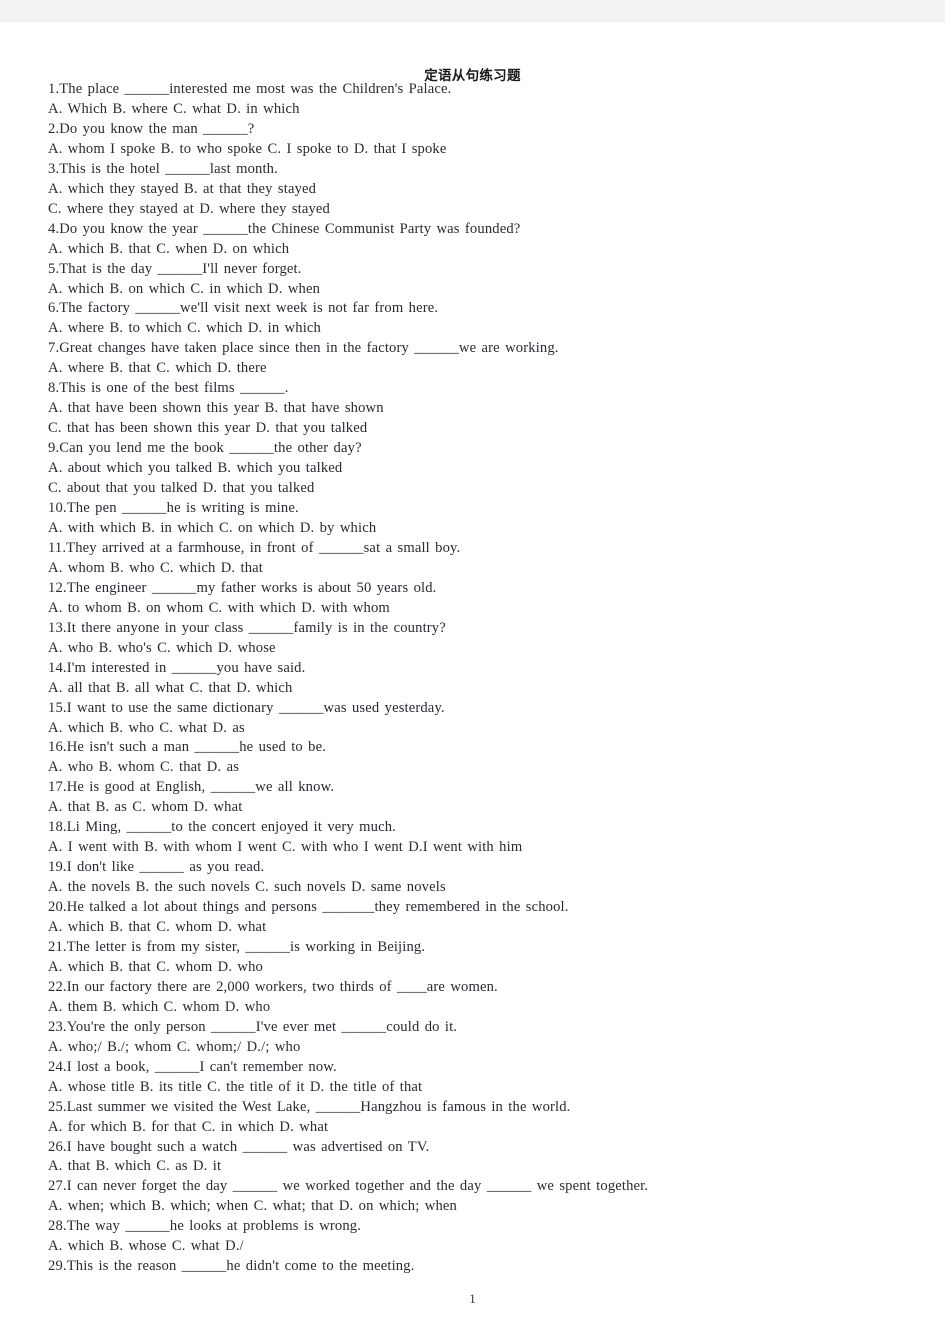 This screenshot has height=1337, width=945. What do you see at coordinates (184, 288) in the screenshot?
I see `option-line: A. which B. on which C. in which D. when` at bounding box center [184, 288].